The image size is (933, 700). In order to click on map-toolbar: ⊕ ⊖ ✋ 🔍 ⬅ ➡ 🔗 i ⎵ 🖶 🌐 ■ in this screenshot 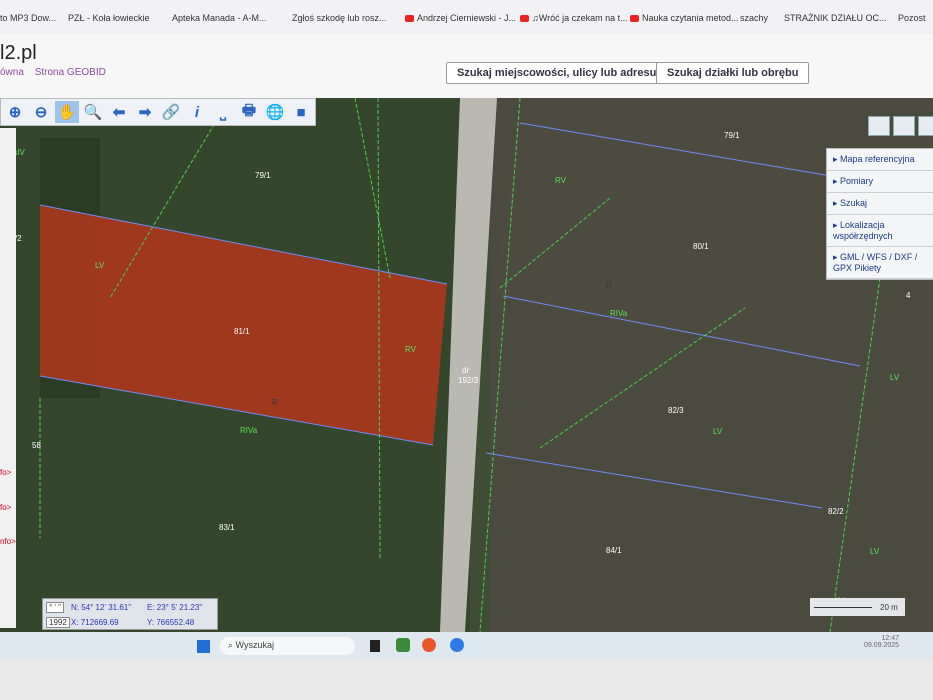, I will do `click(158, 112)`.